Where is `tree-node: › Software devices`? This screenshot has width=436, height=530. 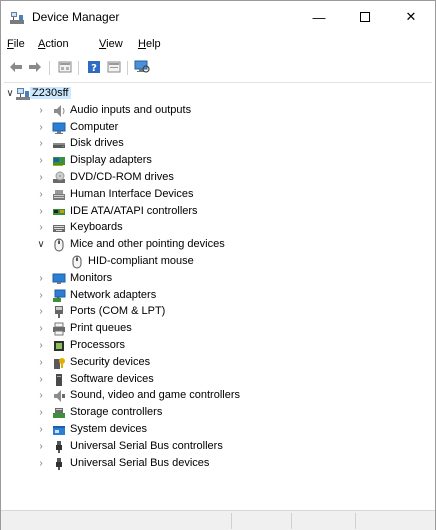 tree-node: › Software devices is located at coordinates (214, 379).